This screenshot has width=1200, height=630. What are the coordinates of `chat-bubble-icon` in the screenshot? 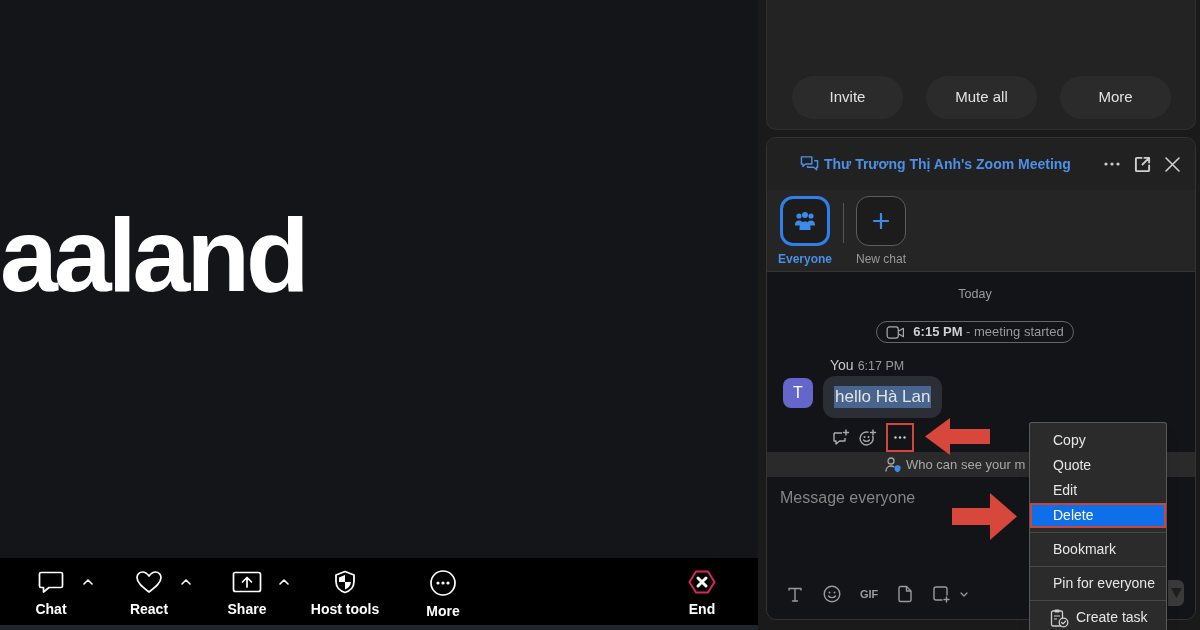 It's located at (51, 582).